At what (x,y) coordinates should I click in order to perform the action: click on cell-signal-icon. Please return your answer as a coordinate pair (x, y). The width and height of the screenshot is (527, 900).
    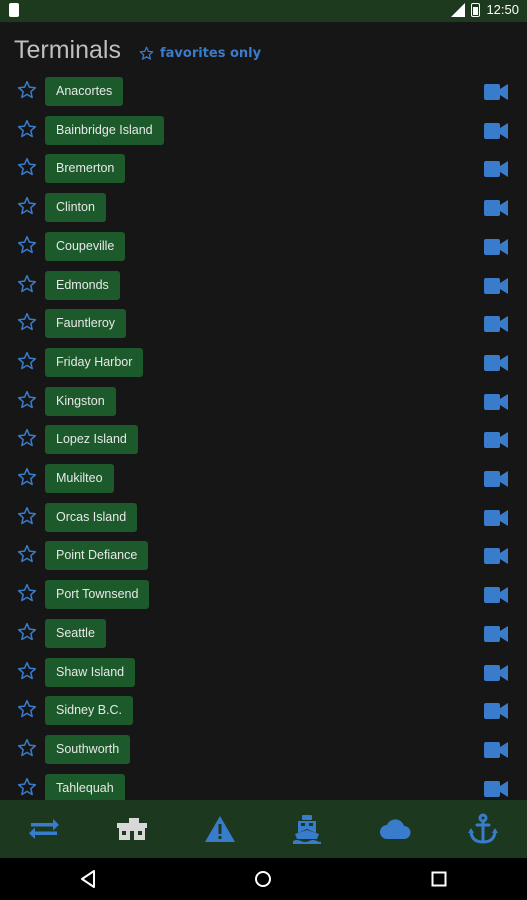
    Looking at the image, I should click on (458, 9).